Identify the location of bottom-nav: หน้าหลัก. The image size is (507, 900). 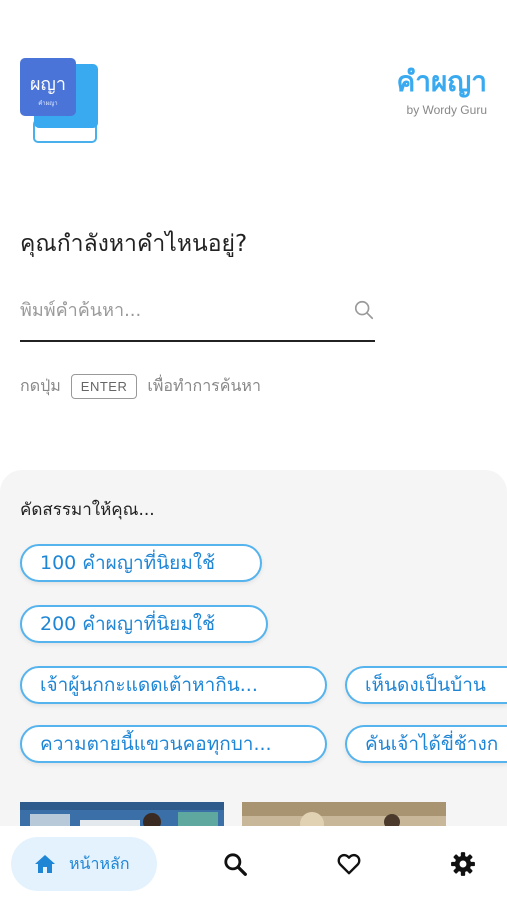
(253, 863).